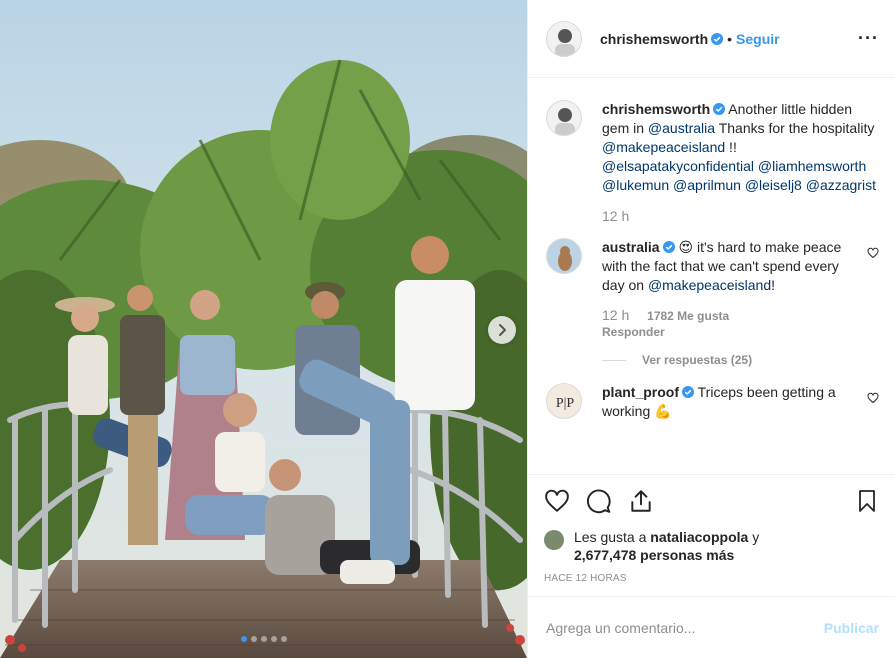 Image resolution: width=895 pixels, height=658 pixels. What do you see at coordinates (681, 128) in the screenshot?
I see `mention-link: @australia` at bounding box center [681, 128].